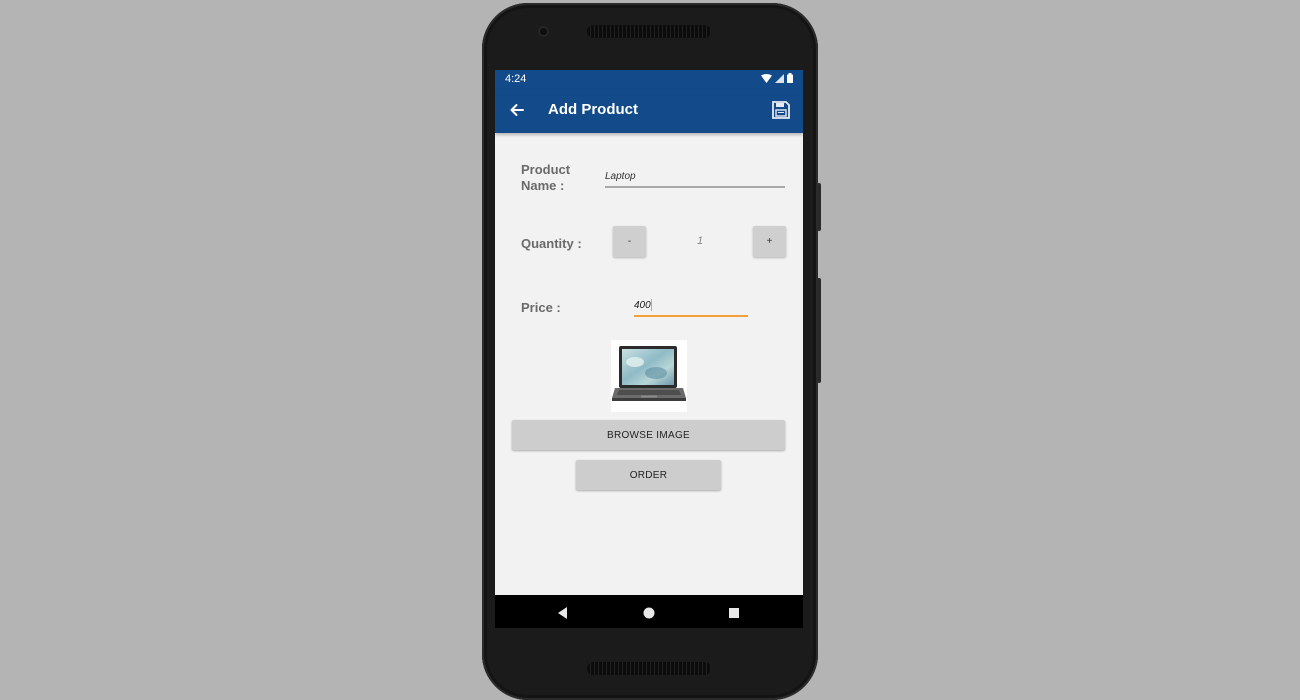 The height and width of the screenshot is (700, 1300). What do you see at coordinates (769, 241) in the screenshot?
I see `increment-button: +` at bounding box center [769, 241].